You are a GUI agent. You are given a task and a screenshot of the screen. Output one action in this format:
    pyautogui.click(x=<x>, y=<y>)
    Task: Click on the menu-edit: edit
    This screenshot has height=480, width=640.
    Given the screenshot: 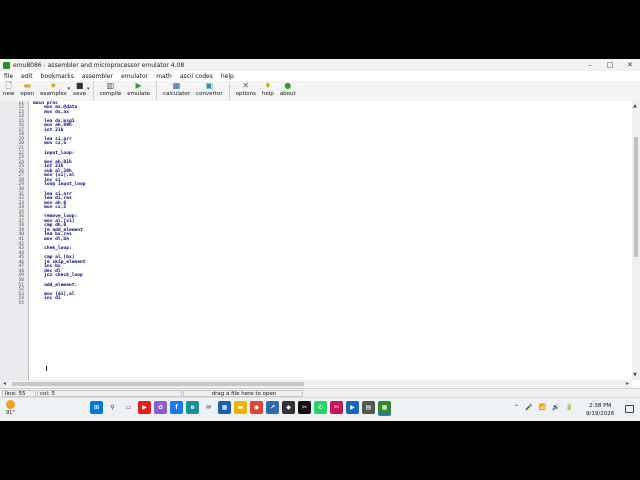 What is the action you would take?
    pyautogui.click(x=27, y=76)
    